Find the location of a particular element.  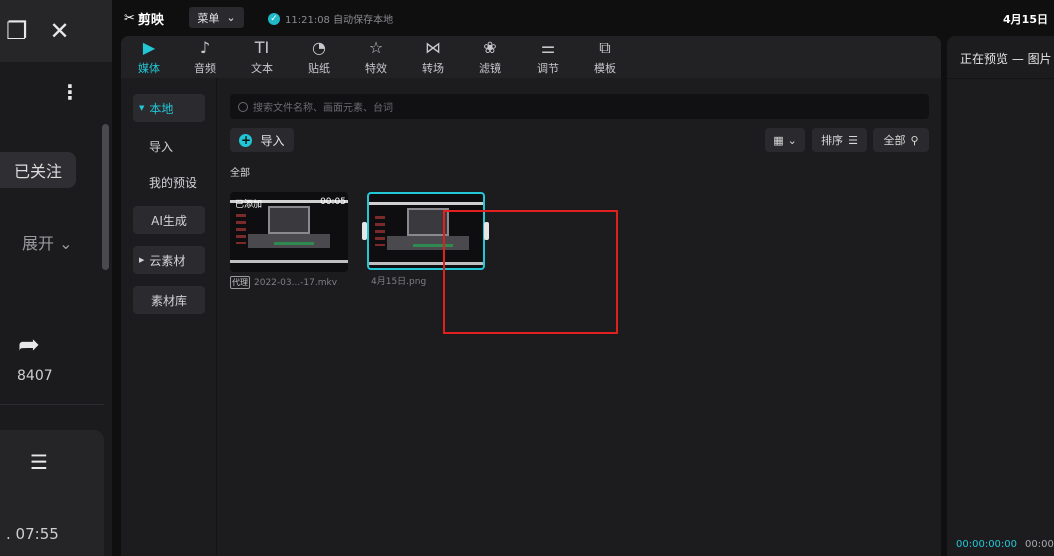

tab-label: 特效 is located at coordinates (376, 68).